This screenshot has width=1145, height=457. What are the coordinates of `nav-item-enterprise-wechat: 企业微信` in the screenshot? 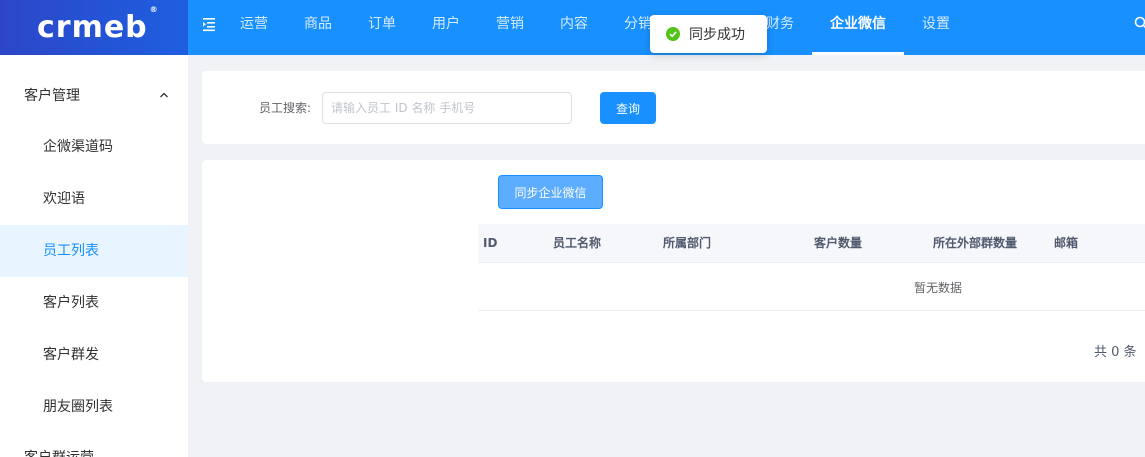 It's located at (858, 27).